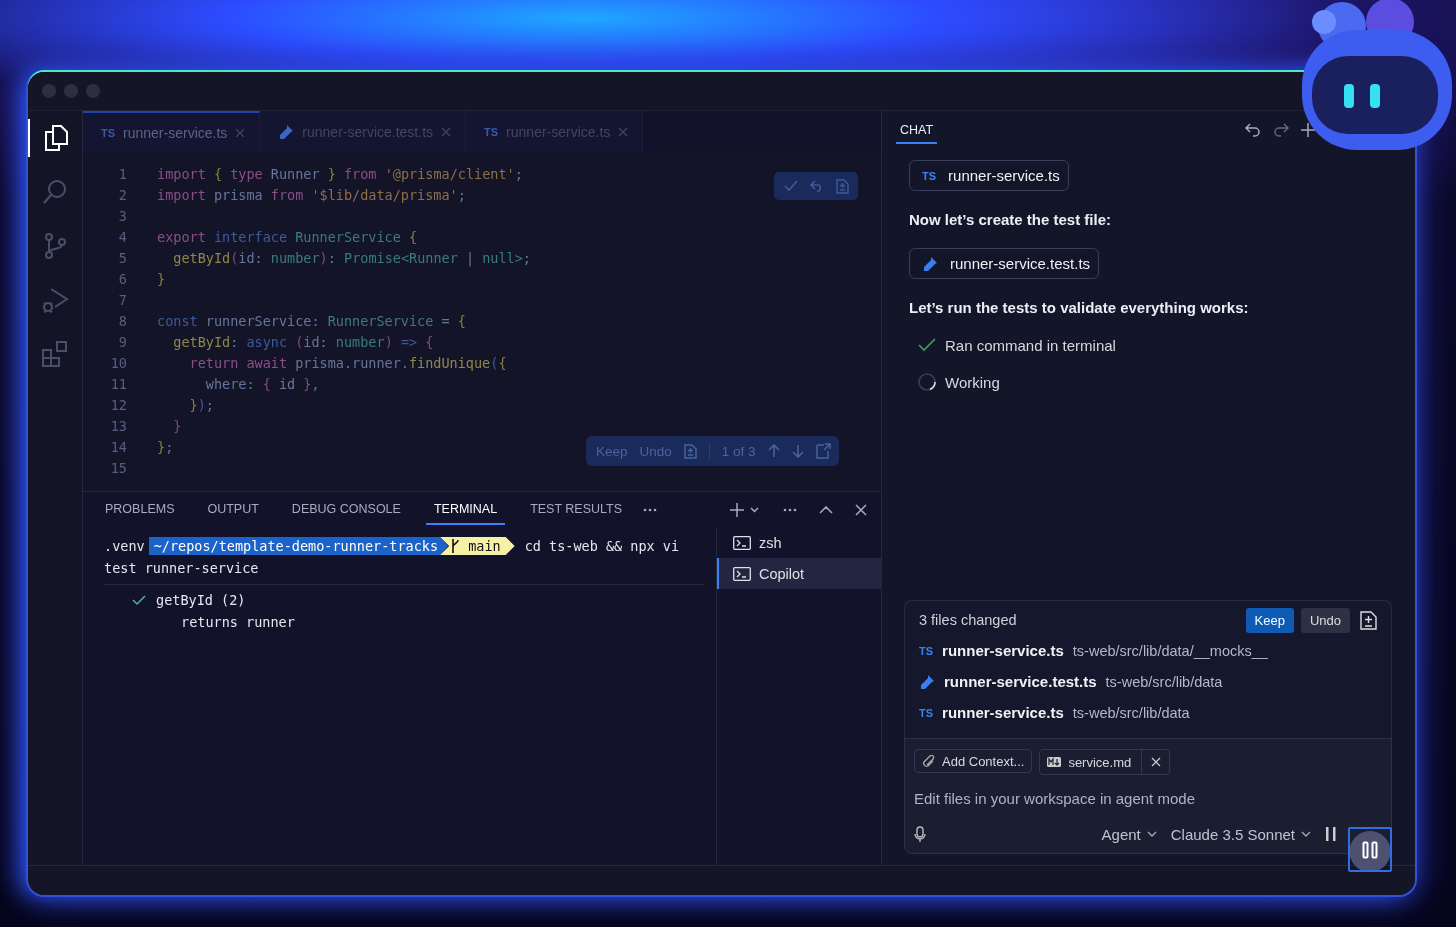  I want to click on line-number: 12, so click(118, 404).